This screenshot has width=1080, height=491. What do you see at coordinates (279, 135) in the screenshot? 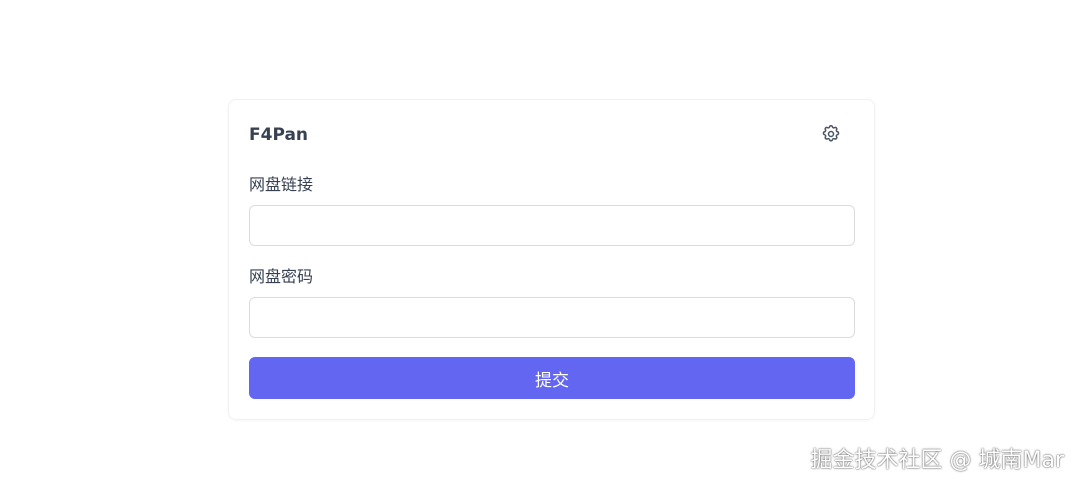
I see `app-title: F4Pan` at bounding box center [279, 135].